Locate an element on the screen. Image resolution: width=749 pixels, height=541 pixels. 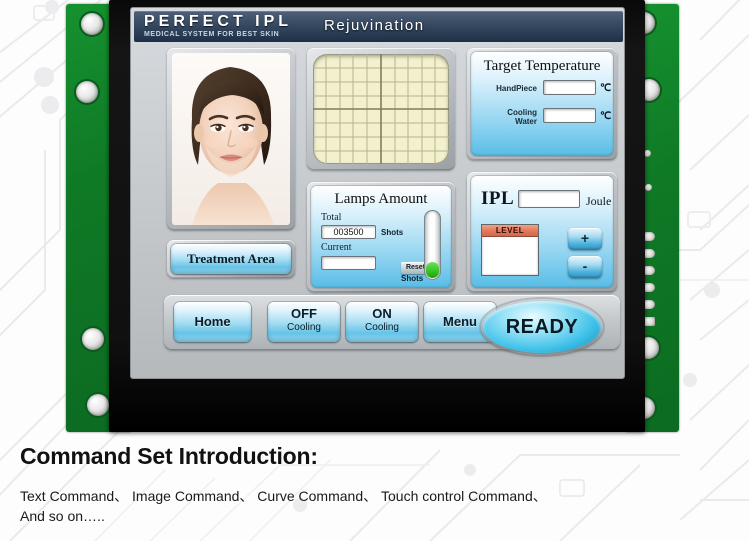
ipl-energy-panel: IPL Joule LEVEL + - is located at coordinates (542, 232).